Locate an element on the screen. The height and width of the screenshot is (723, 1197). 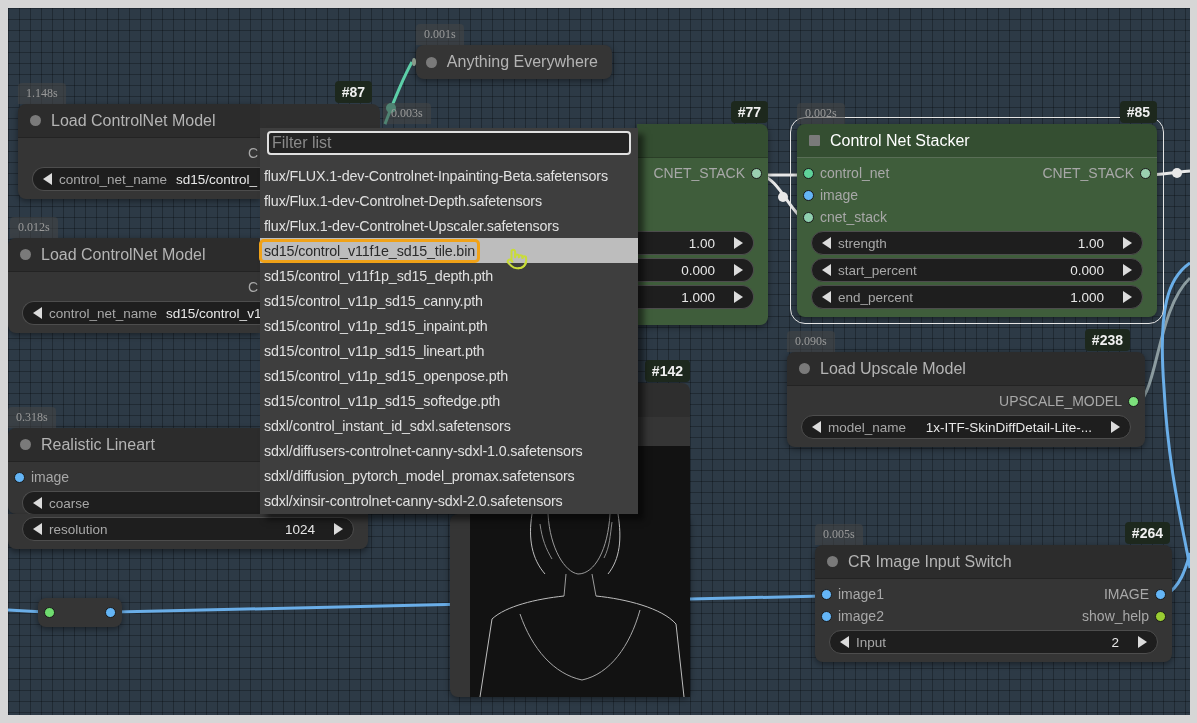
dropdown-option: sd15/control_v11p_sd15_lineart.pth is located at coordinates (449, 350).